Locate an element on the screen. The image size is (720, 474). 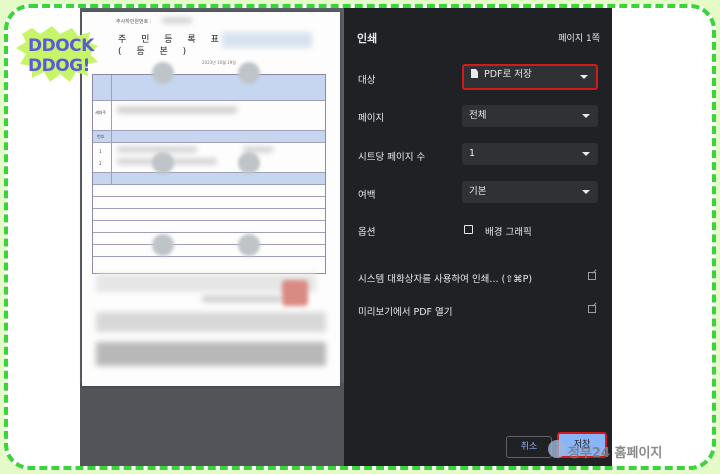
background-graphics-checkbox is located at coordinates (468, 229).